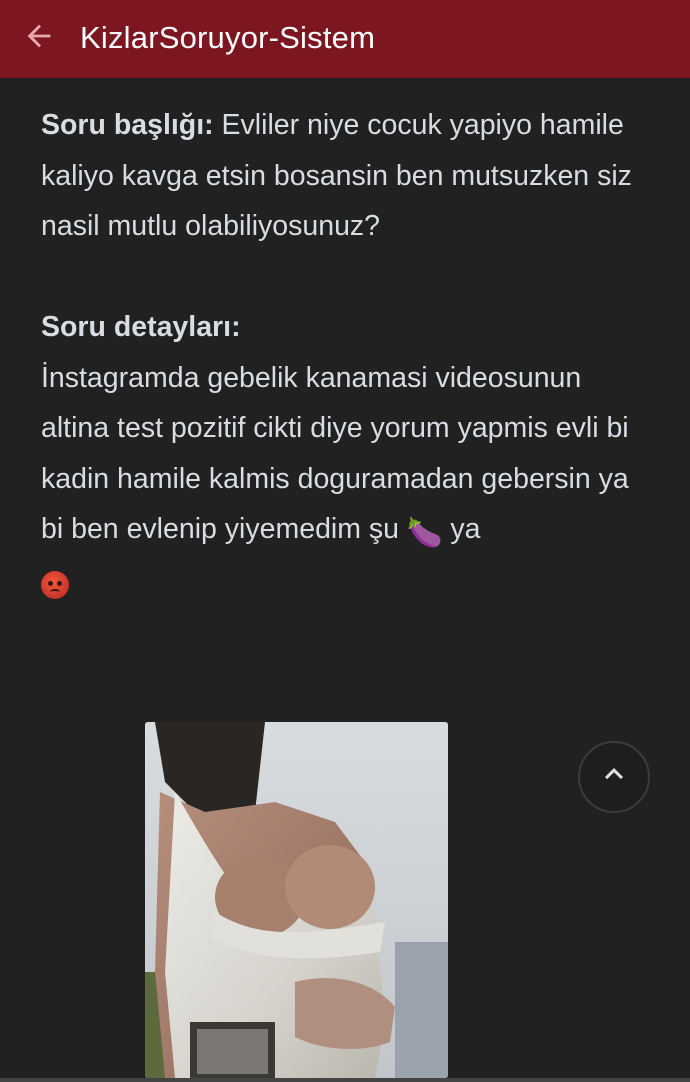  I want to click on eggplant-emoji: 🍆, so click(424, 533).